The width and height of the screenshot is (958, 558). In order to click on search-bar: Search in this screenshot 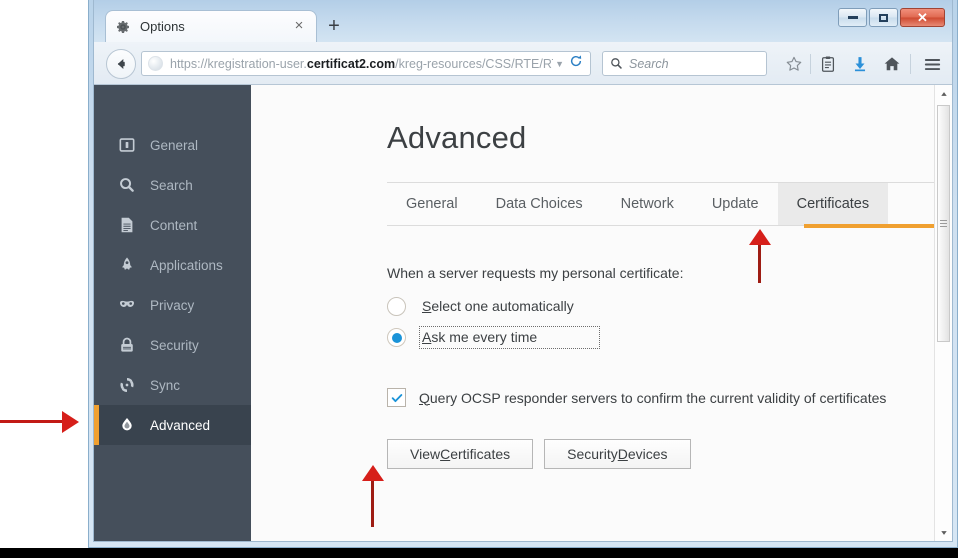, I will do `click(684, 63)`.